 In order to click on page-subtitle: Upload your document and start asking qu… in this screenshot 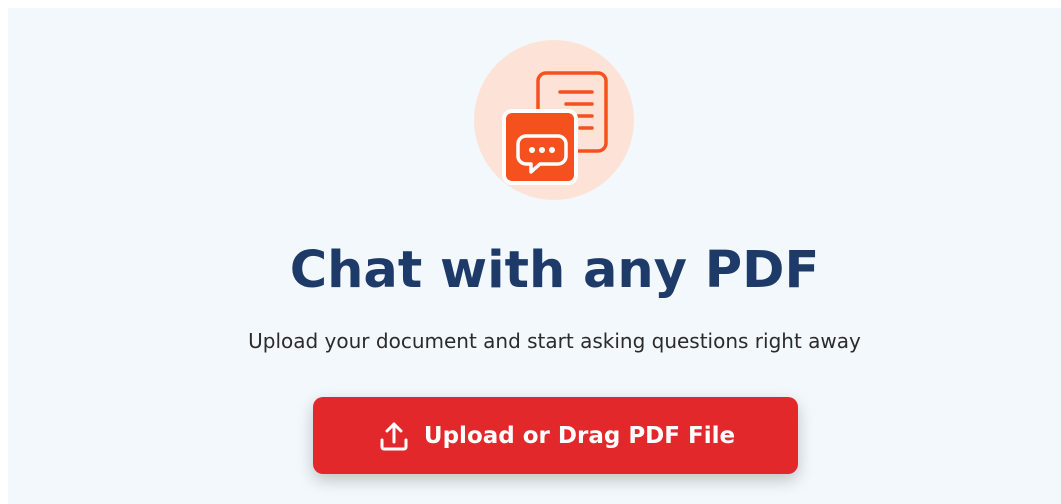, I will do `click(554, 341)`.